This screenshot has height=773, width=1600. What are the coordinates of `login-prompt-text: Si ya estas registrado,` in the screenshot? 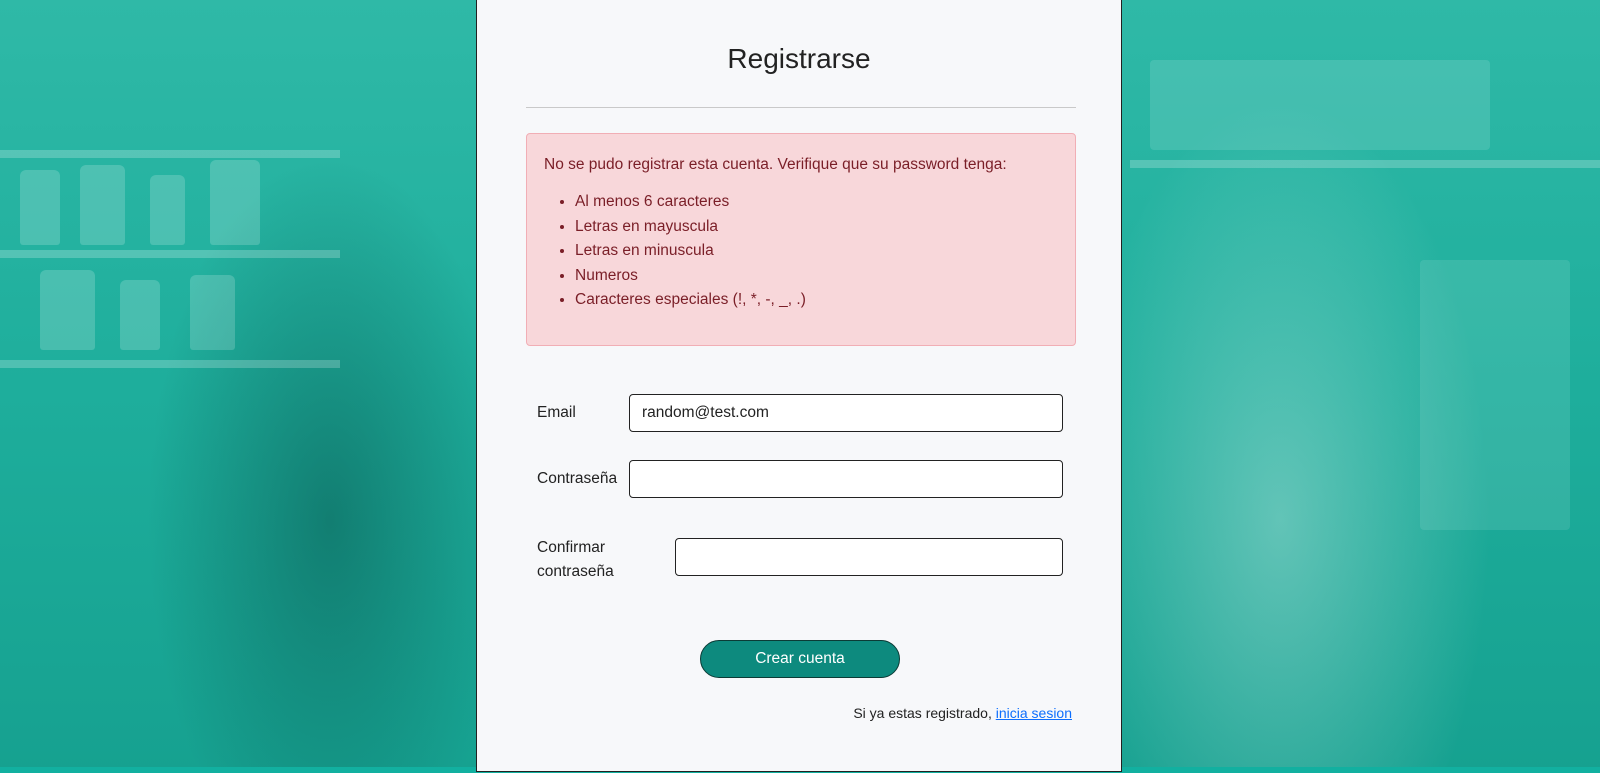 It's located at (924, 713).